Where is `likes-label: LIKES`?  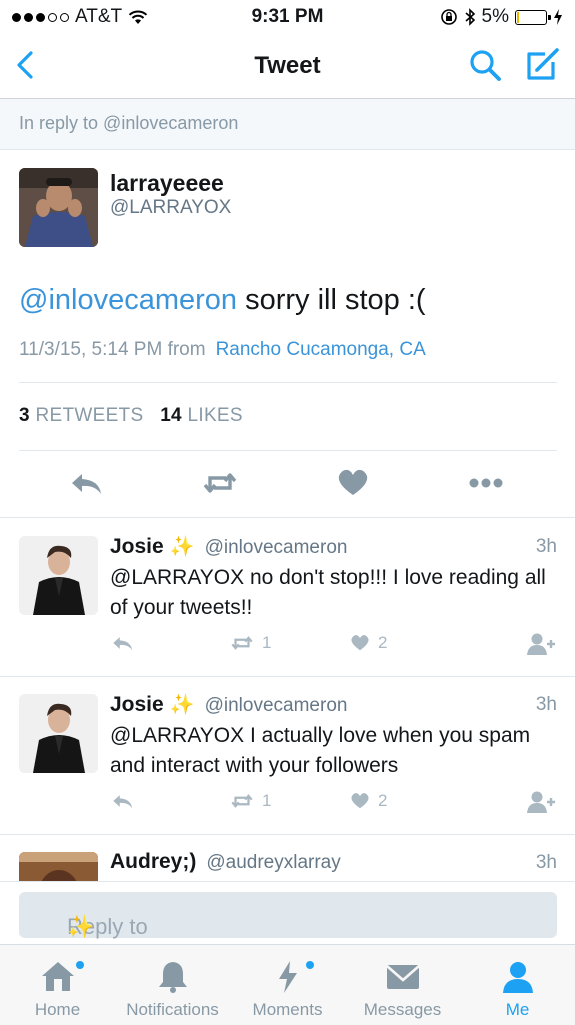 likes-label: LIKES is located at coordinates (215, 415).